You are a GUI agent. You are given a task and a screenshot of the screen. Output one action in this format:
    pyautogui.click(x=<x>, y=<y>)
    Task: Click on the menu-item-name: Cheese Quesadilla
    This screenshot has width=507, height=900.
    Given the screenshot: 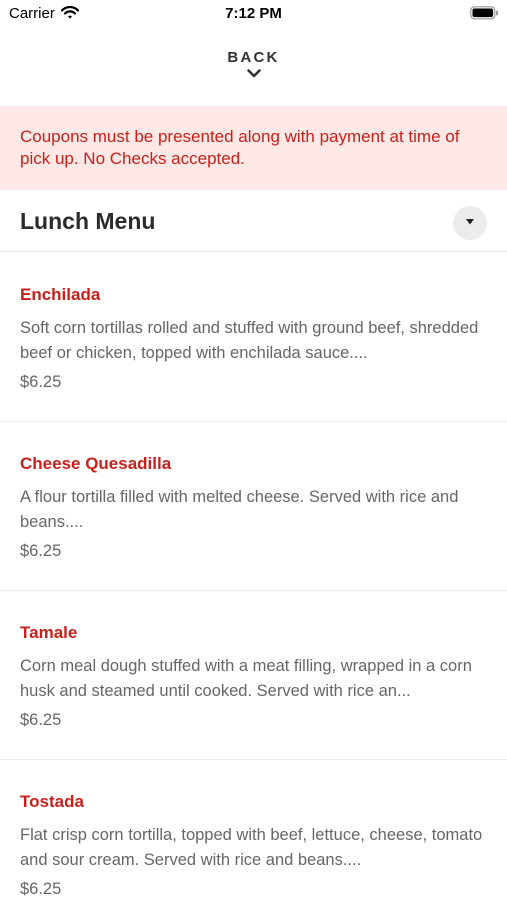 What is the action you would take?
    pyautogui.click(x=96, y=463)
    